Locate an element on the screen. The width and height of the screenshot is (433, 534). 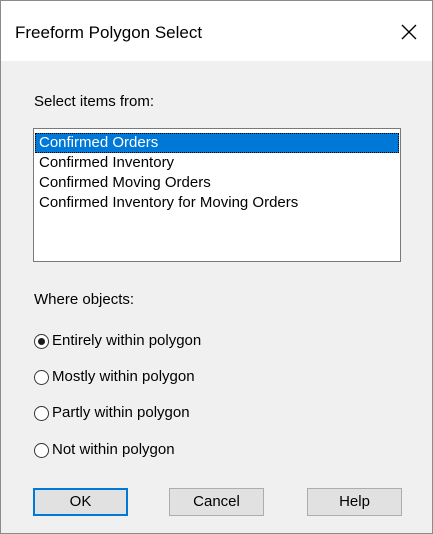
radio-entirely-within: Entirely within polygon is located at coordinates (117, 341).